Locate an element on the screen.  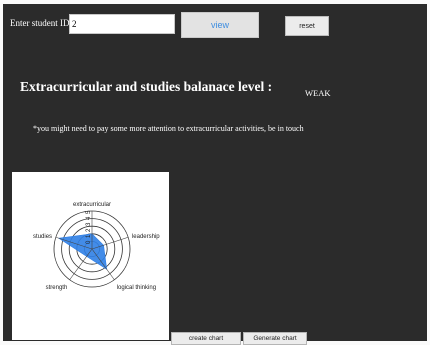
radar-scale-label: 2 is located at coordinates (89, 230).